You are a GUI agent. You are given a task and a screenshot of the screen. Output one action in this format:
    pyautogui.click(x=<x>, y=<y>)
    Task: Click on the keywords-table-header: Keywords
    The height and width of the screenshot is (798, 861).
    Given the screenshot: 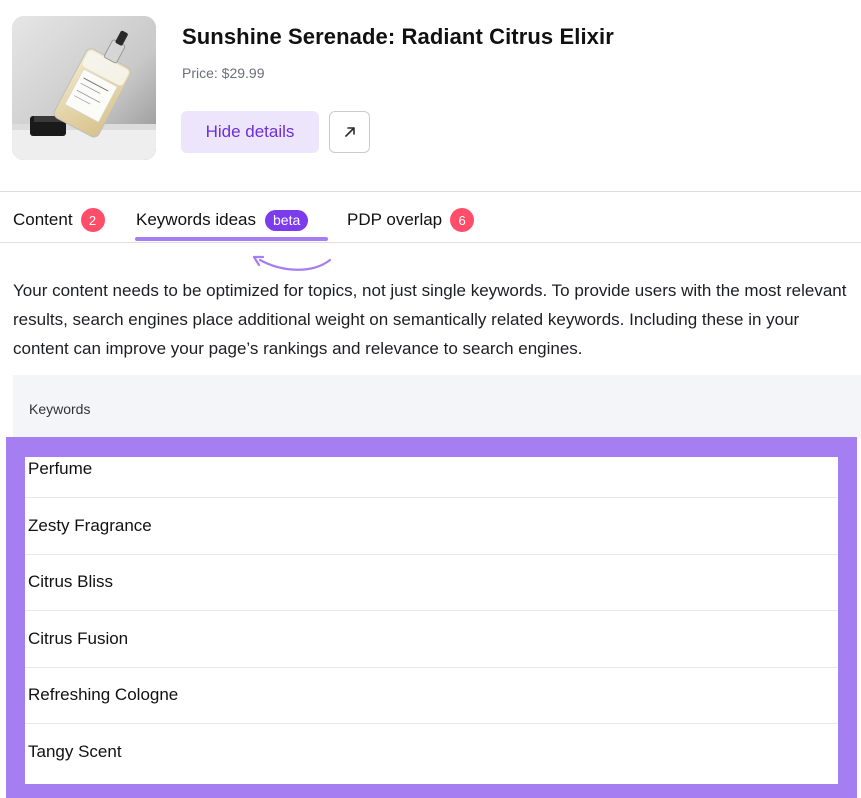 What is the action you would take?
    pyautogui.click(x=437, y=407)
    